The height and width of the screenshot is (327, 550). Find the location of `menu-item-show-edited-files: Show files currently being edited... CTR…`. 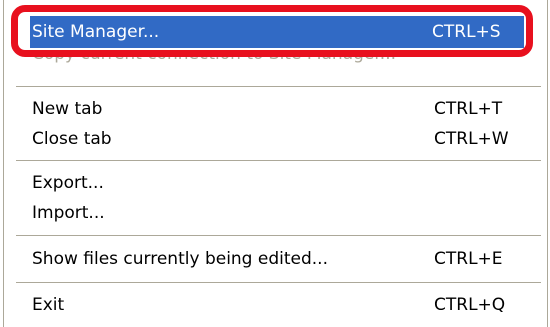

menu-item-show-edited-files: Show files currently being edited... CTR… is located at coordinates (282, 259).